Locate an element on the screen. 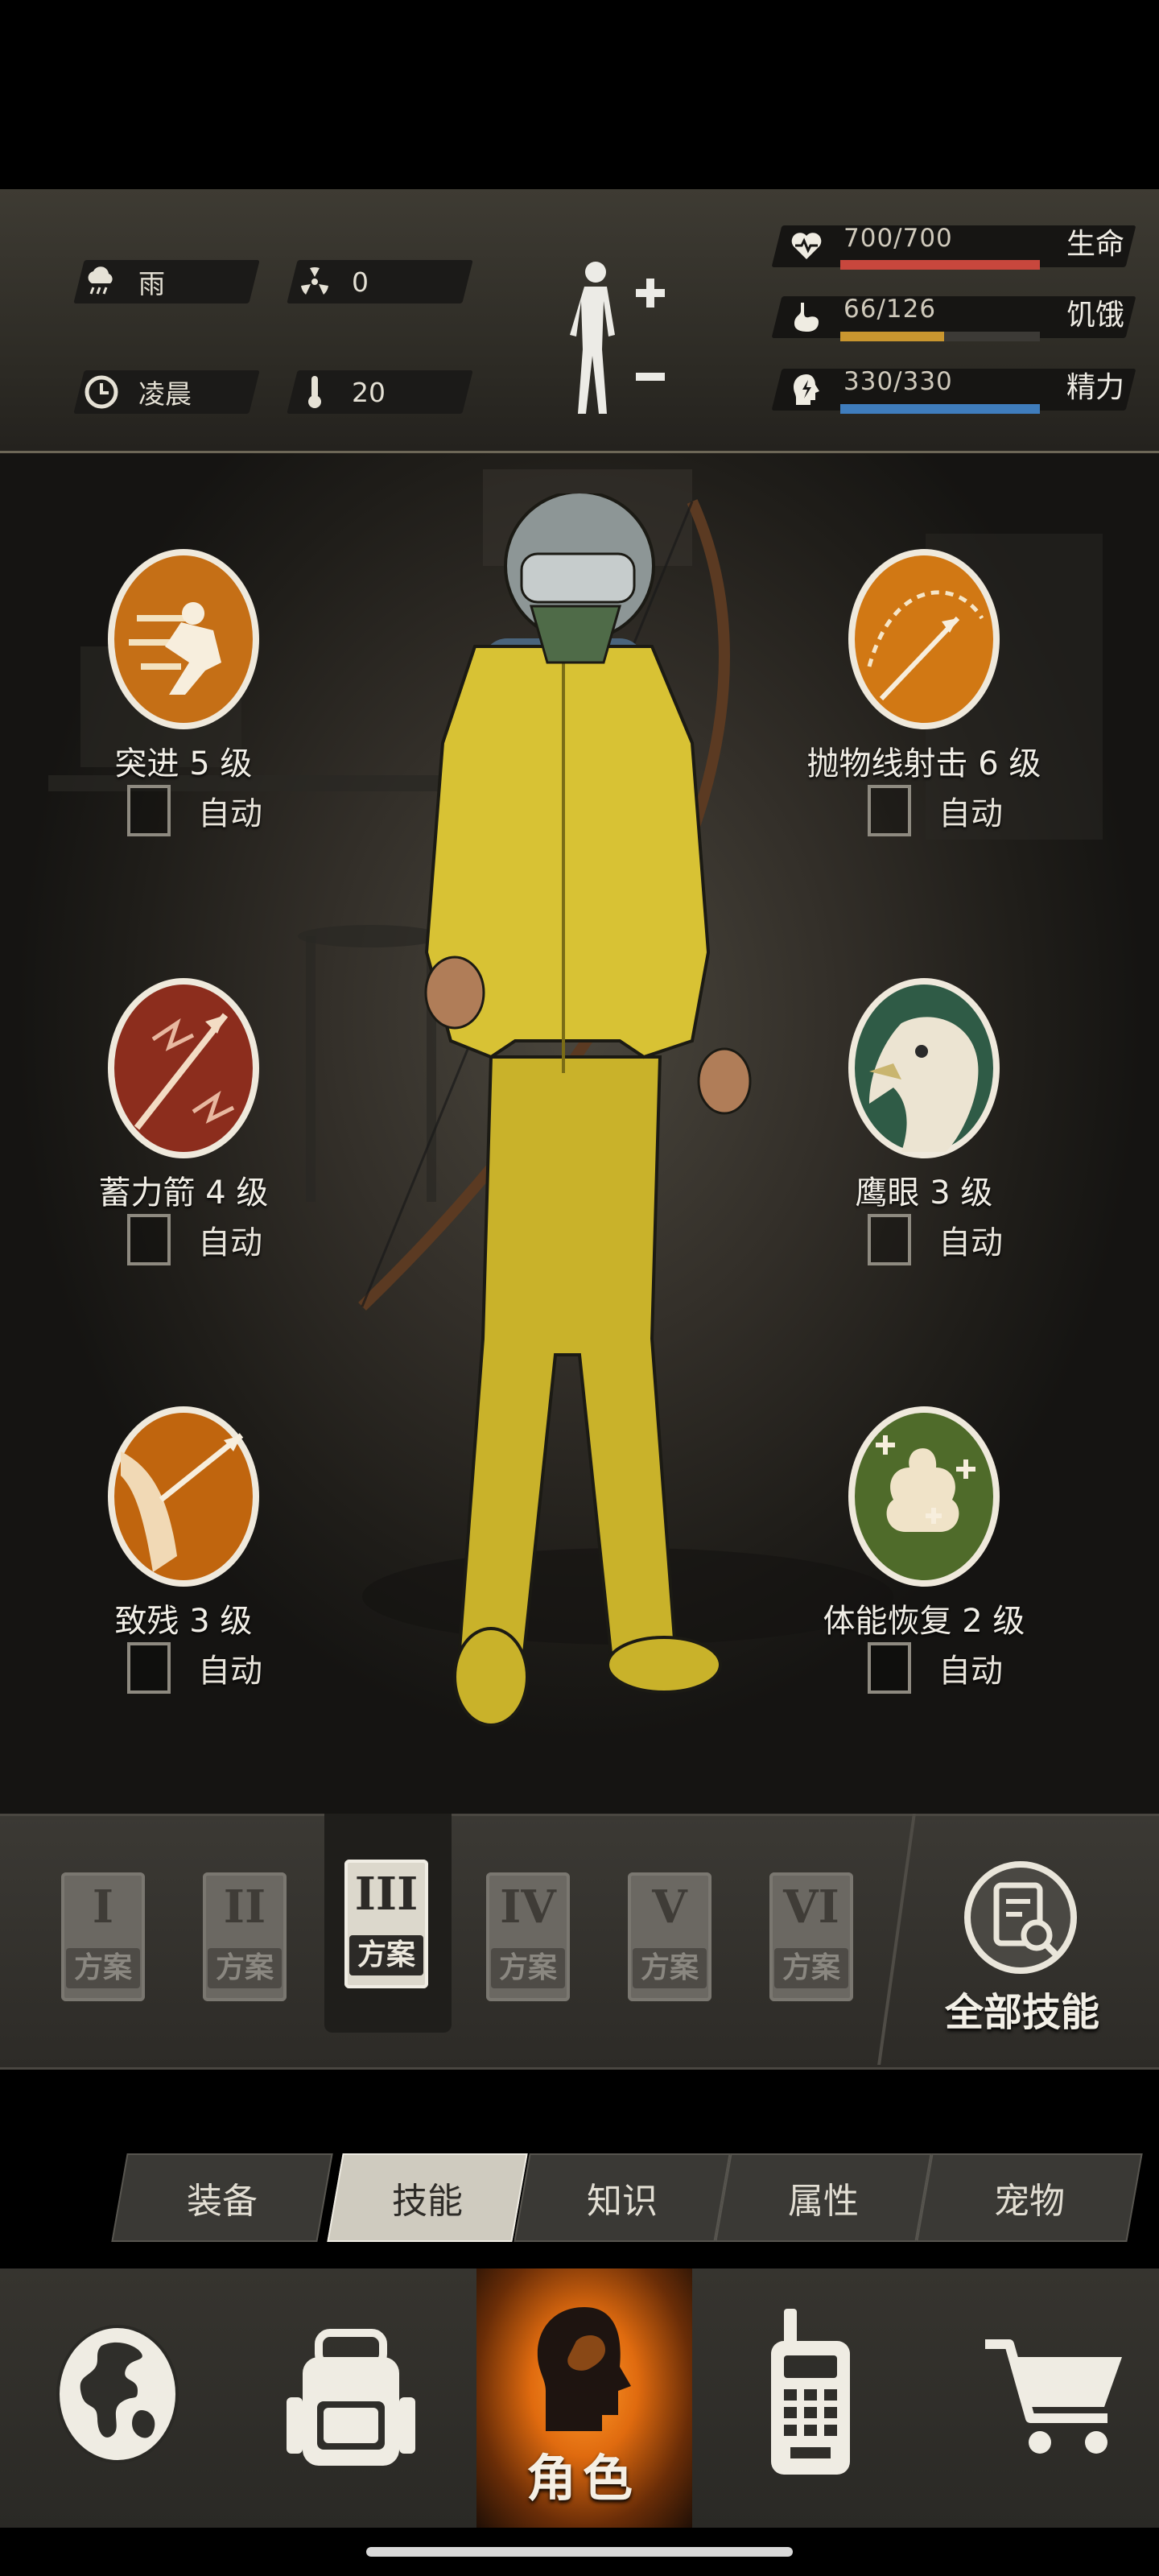  rain-cloud-icon is located at coordinates (101, 281).